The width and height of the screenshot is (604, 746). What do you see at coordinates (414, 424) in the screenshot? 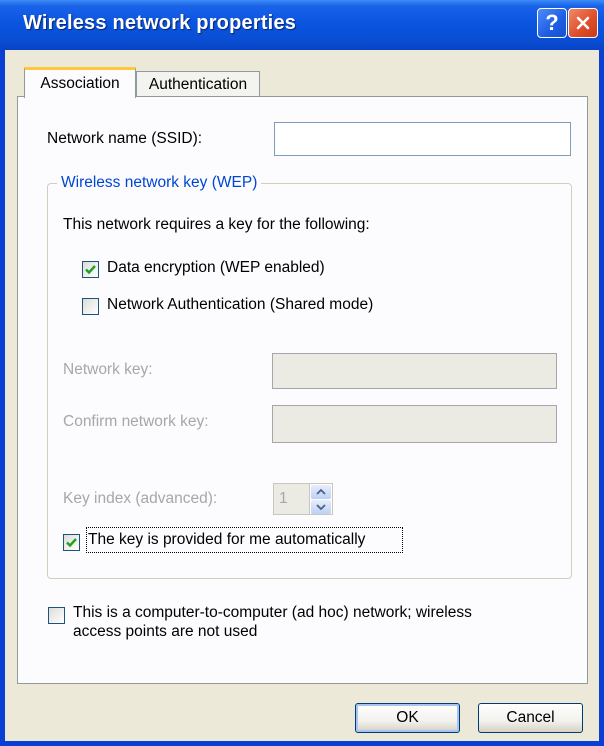
I see `confirm-key-input` at bounding box center [414, 424].